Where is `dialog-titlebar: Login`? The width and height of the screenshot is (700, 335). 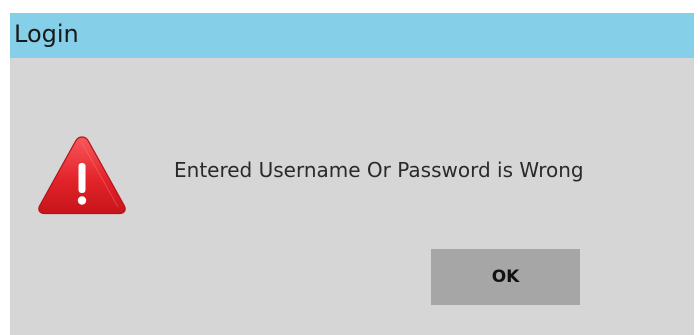
dialog-titlebar: Login is located at coordinates (352, 35).